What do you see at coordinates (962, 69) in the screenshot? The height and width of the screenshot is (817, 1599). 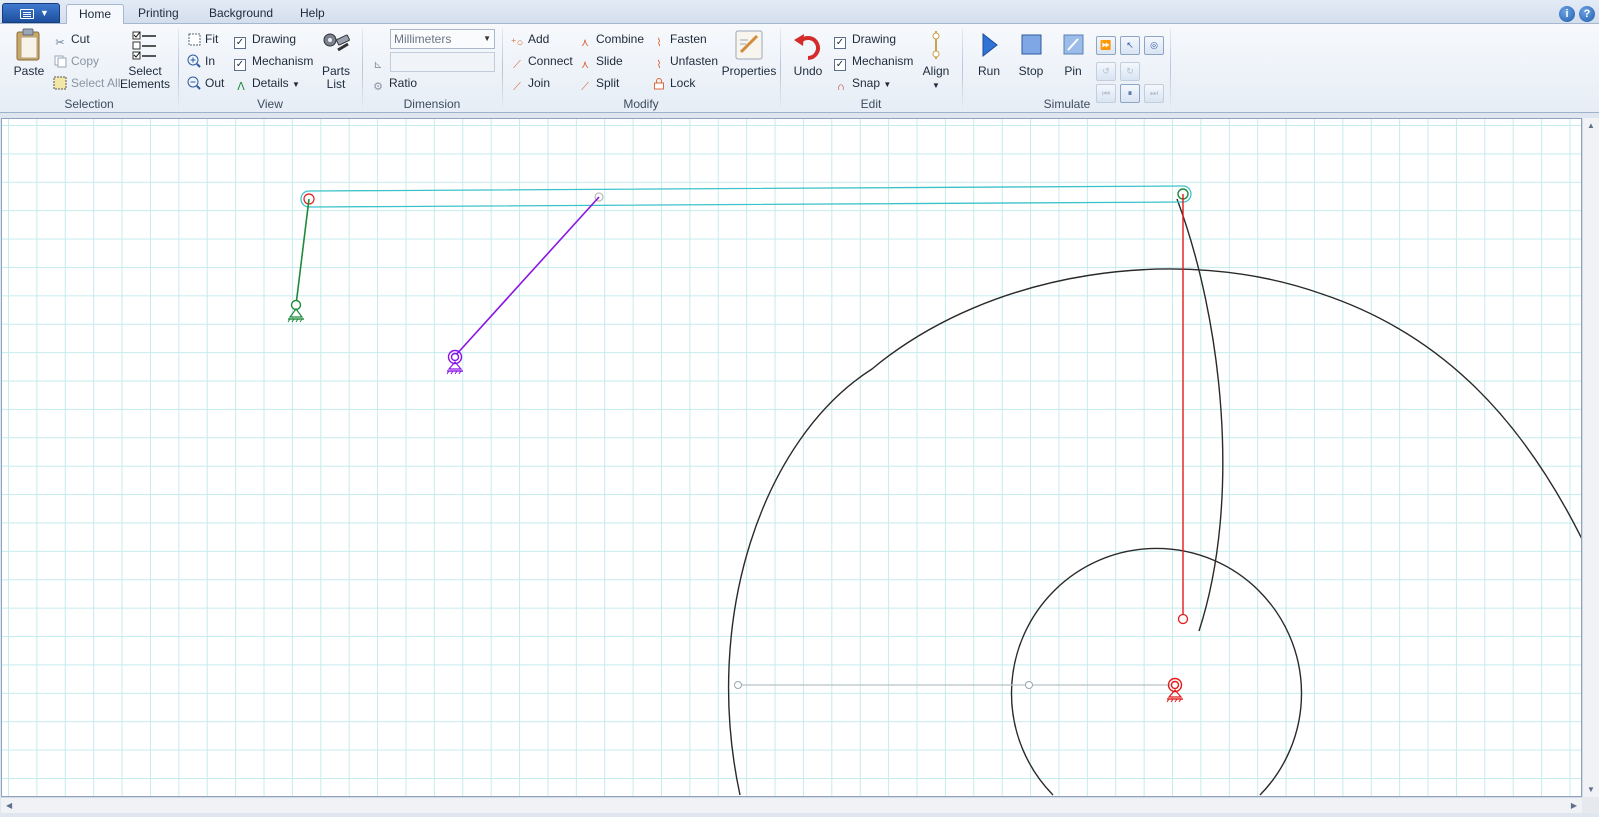 I see `group-separator` at bounding box center [962, 69].